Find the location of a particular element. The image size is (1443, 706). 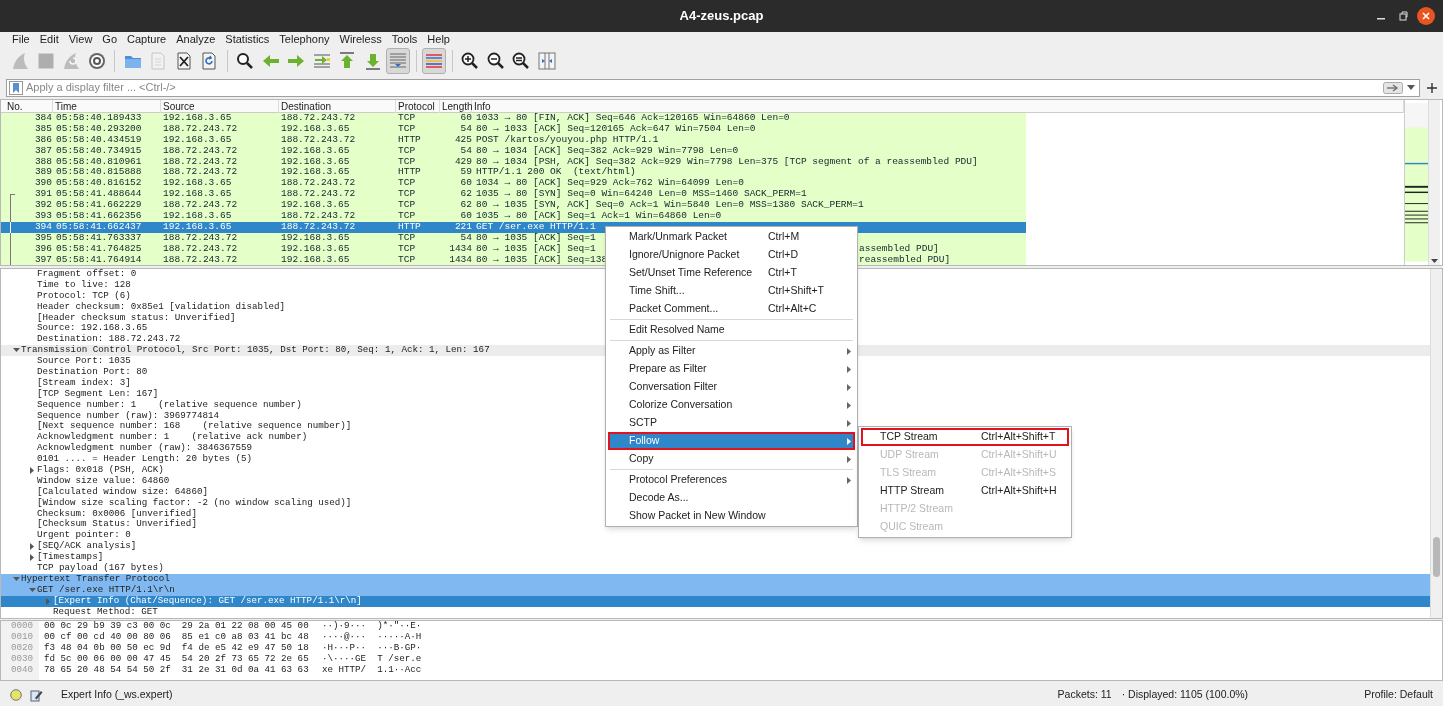

tree-item: Acknowledgment number: 1 (relative ack number) is located at coordinates (172, 438).